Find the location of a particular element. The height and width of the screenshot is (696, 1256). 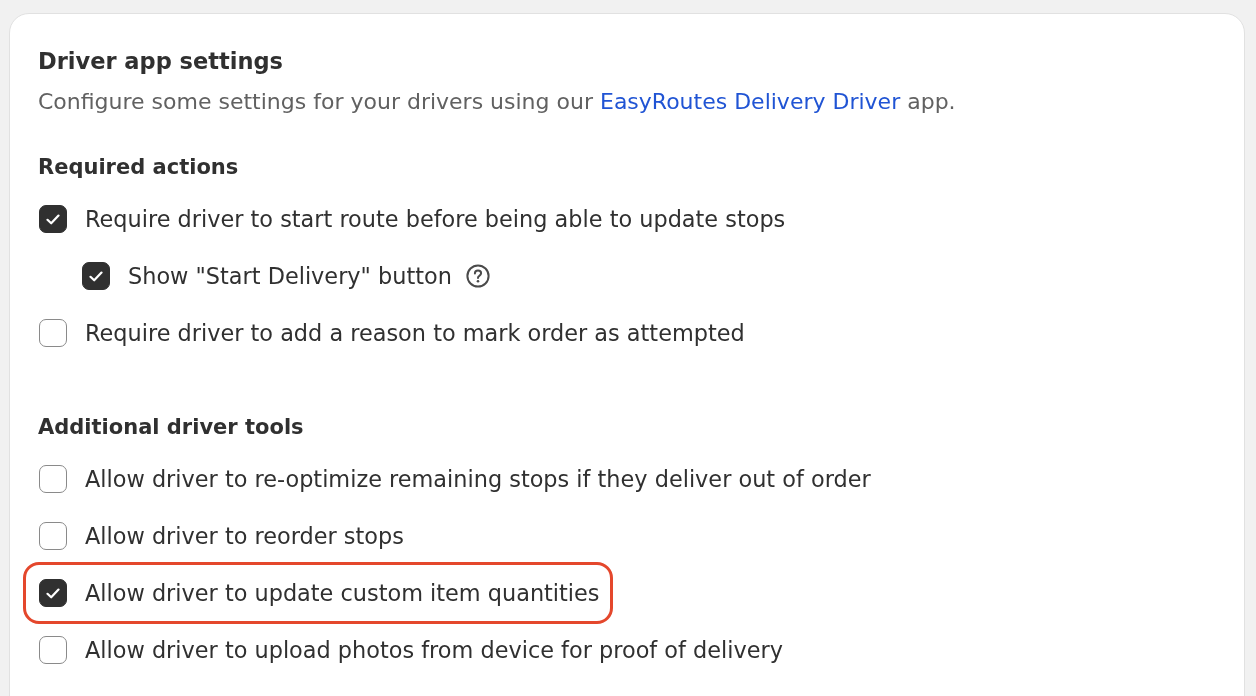

description-text: Configure some settings for your drivers using our EasyRoutes Delivery Driver app. is located at coordinates (497, 102).